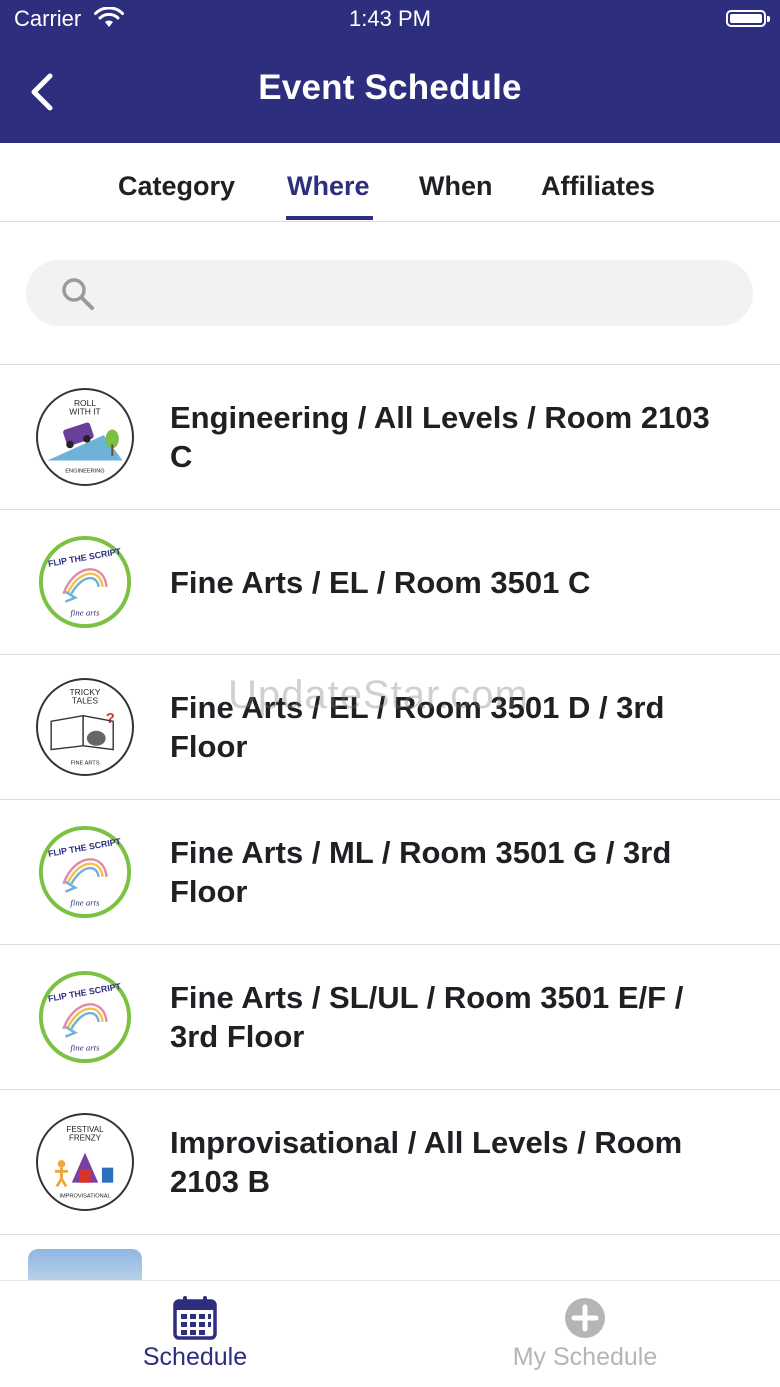  What do you see at coordinates (421, 872) in the screenshot?
I see `location-label: Fine Arts / ML / Room 3501 G / 3rd Floor` at bounding box center [421, 872].